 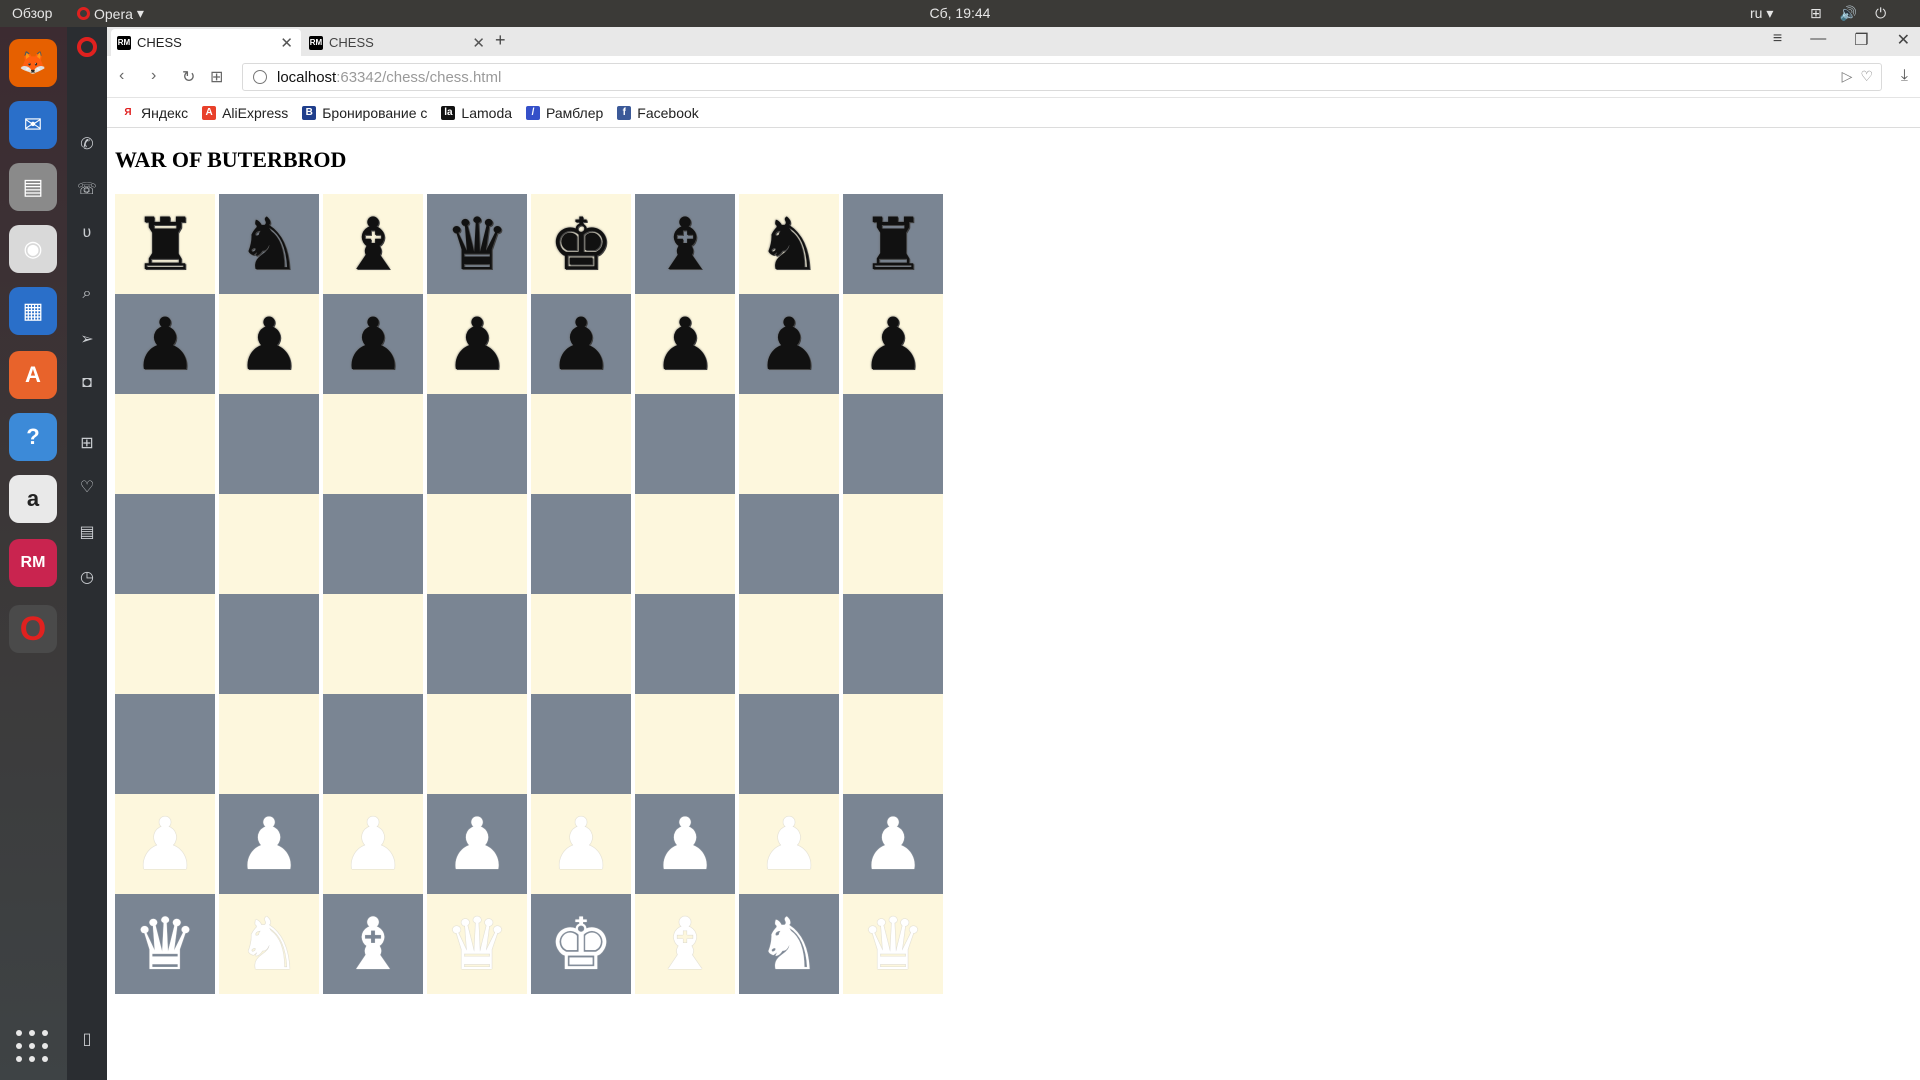 What do you see at coordinates (1848, 13) in the screenshot?
I see `volume-icon: 🔊` at bounding box center [1848, 13].